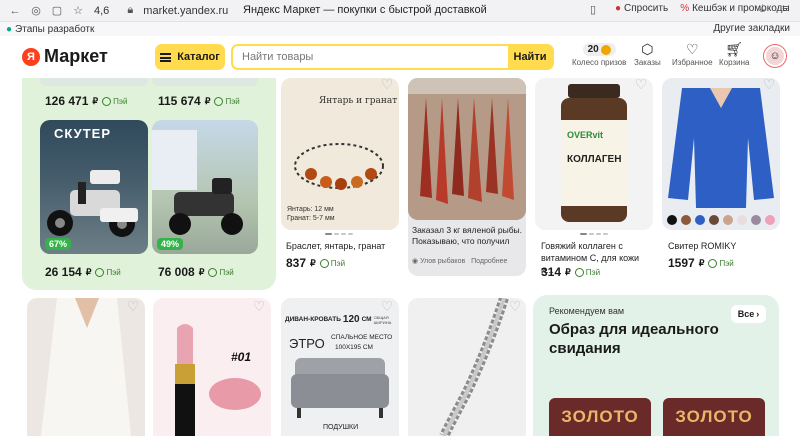 The height and width of the screenshot is (436, 800). What do you see at coordinates (701, 263) in the screenshot?
I see `product-price: 1597 ₽ Пэй` at bounding box center [701, 263].